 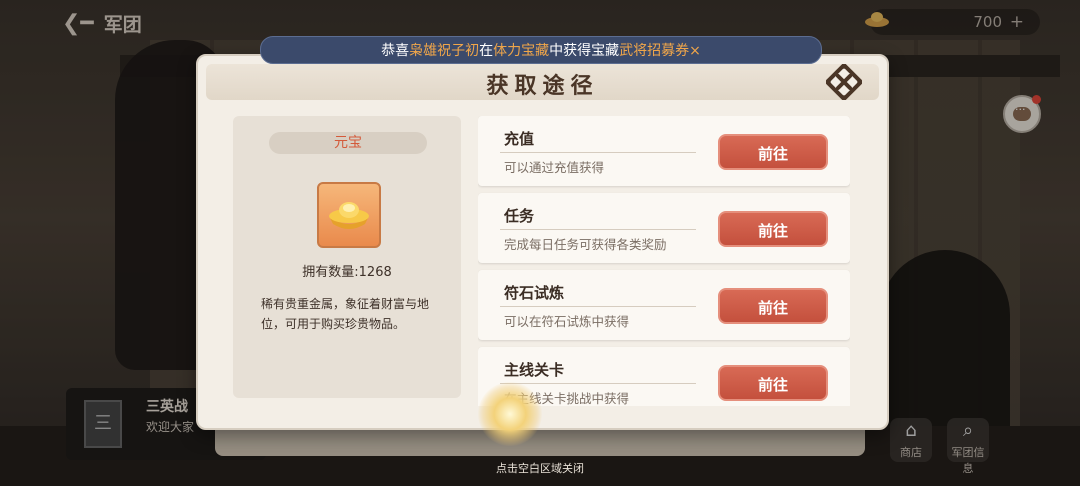 I want to click on announcement-banner: 恭喜 枭雄祝子初 在 体力宝藏 中获得宝藏 武将招募券×, so click(x=541, y=50).